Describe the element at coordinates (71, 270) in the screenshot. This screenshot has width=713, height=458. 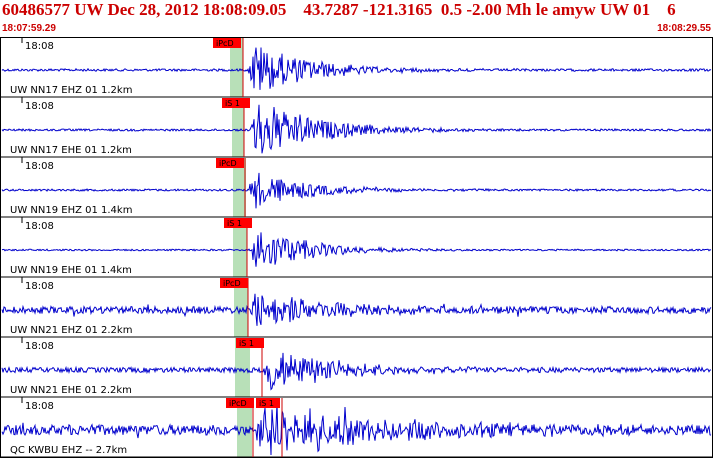
I see `station-label: UW NN19 EHE 01 1.4km` at that location.